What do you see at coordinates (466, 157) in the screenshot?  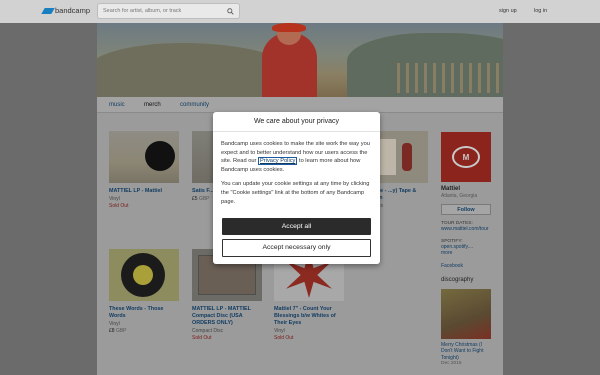 I see `band-logo: M` at bounding box center [466, 157].